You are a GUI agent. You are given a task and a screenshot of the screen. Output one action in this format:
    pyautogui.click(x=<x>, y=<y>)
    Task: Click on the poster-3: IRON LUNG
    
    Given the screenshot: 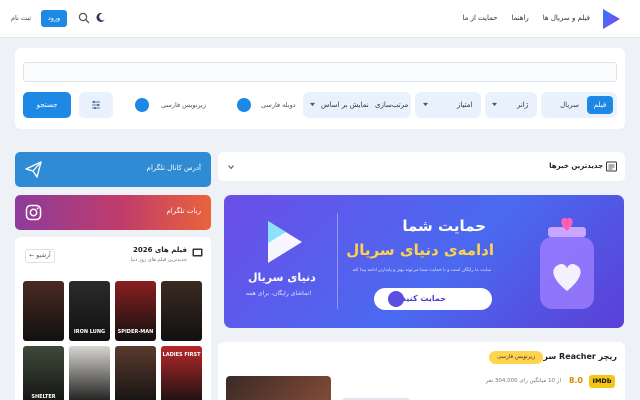 What is the action you would take?
    pyautogui.click(x=89, y=311)
    